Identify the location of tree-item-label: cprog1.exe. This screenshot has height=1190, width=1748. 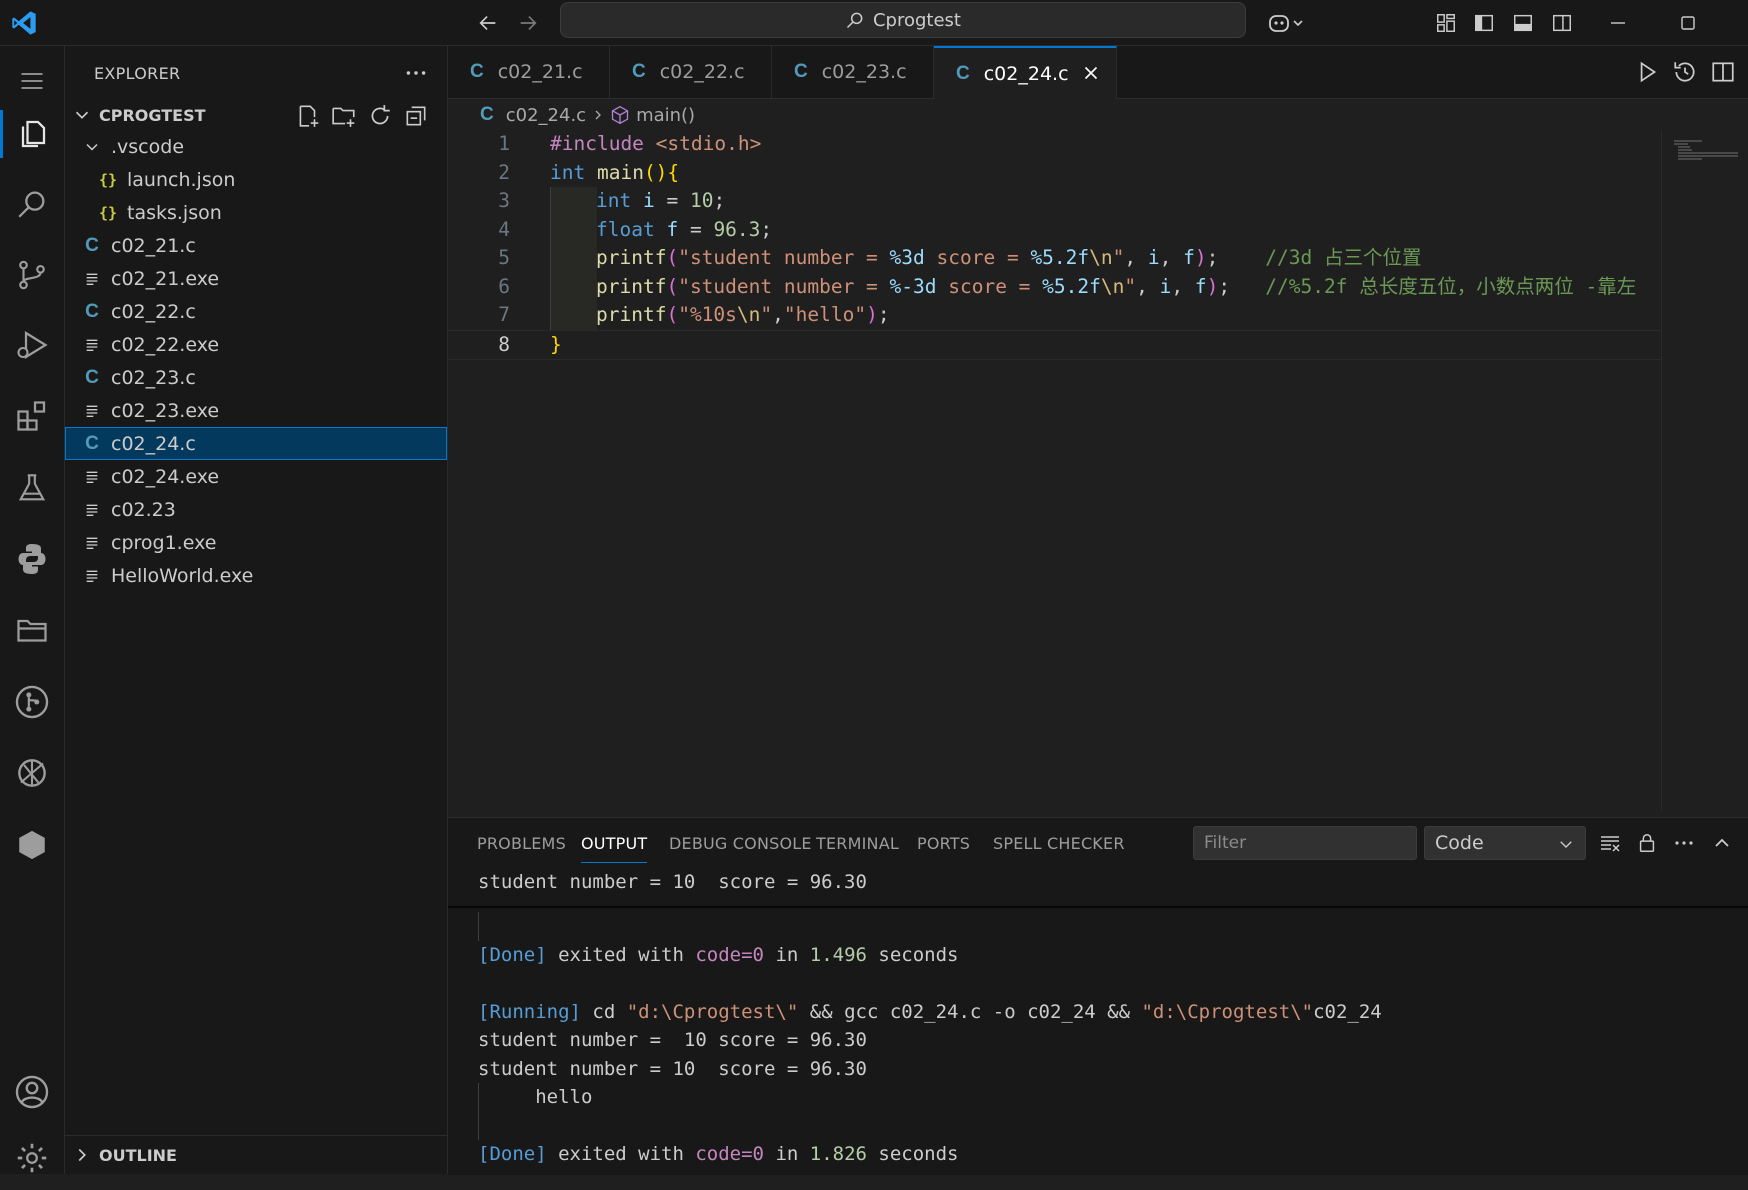
(164, 542).